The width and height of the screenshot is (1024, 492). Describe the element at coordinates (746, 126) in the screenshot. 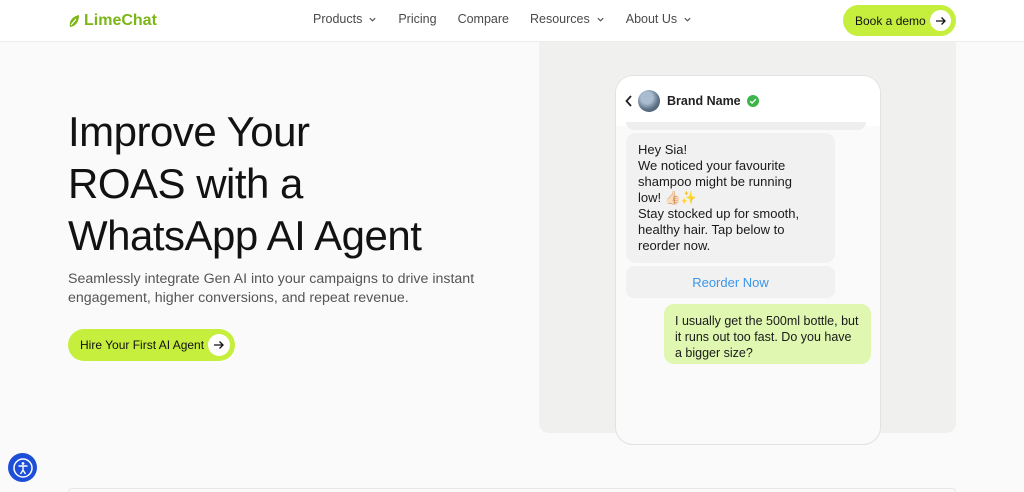

I see `header-shadow` at that location.